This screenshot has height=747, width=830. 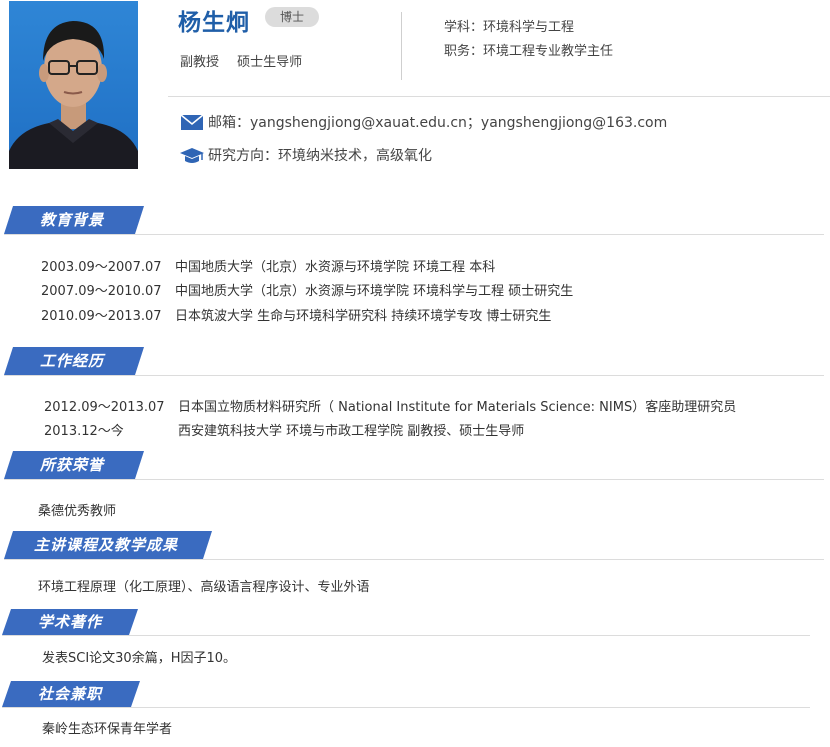 What do you see at coordinates (214, 23) in the screenshot?
I see `person-name: 杨生炯` at bounding box center [214, 23].